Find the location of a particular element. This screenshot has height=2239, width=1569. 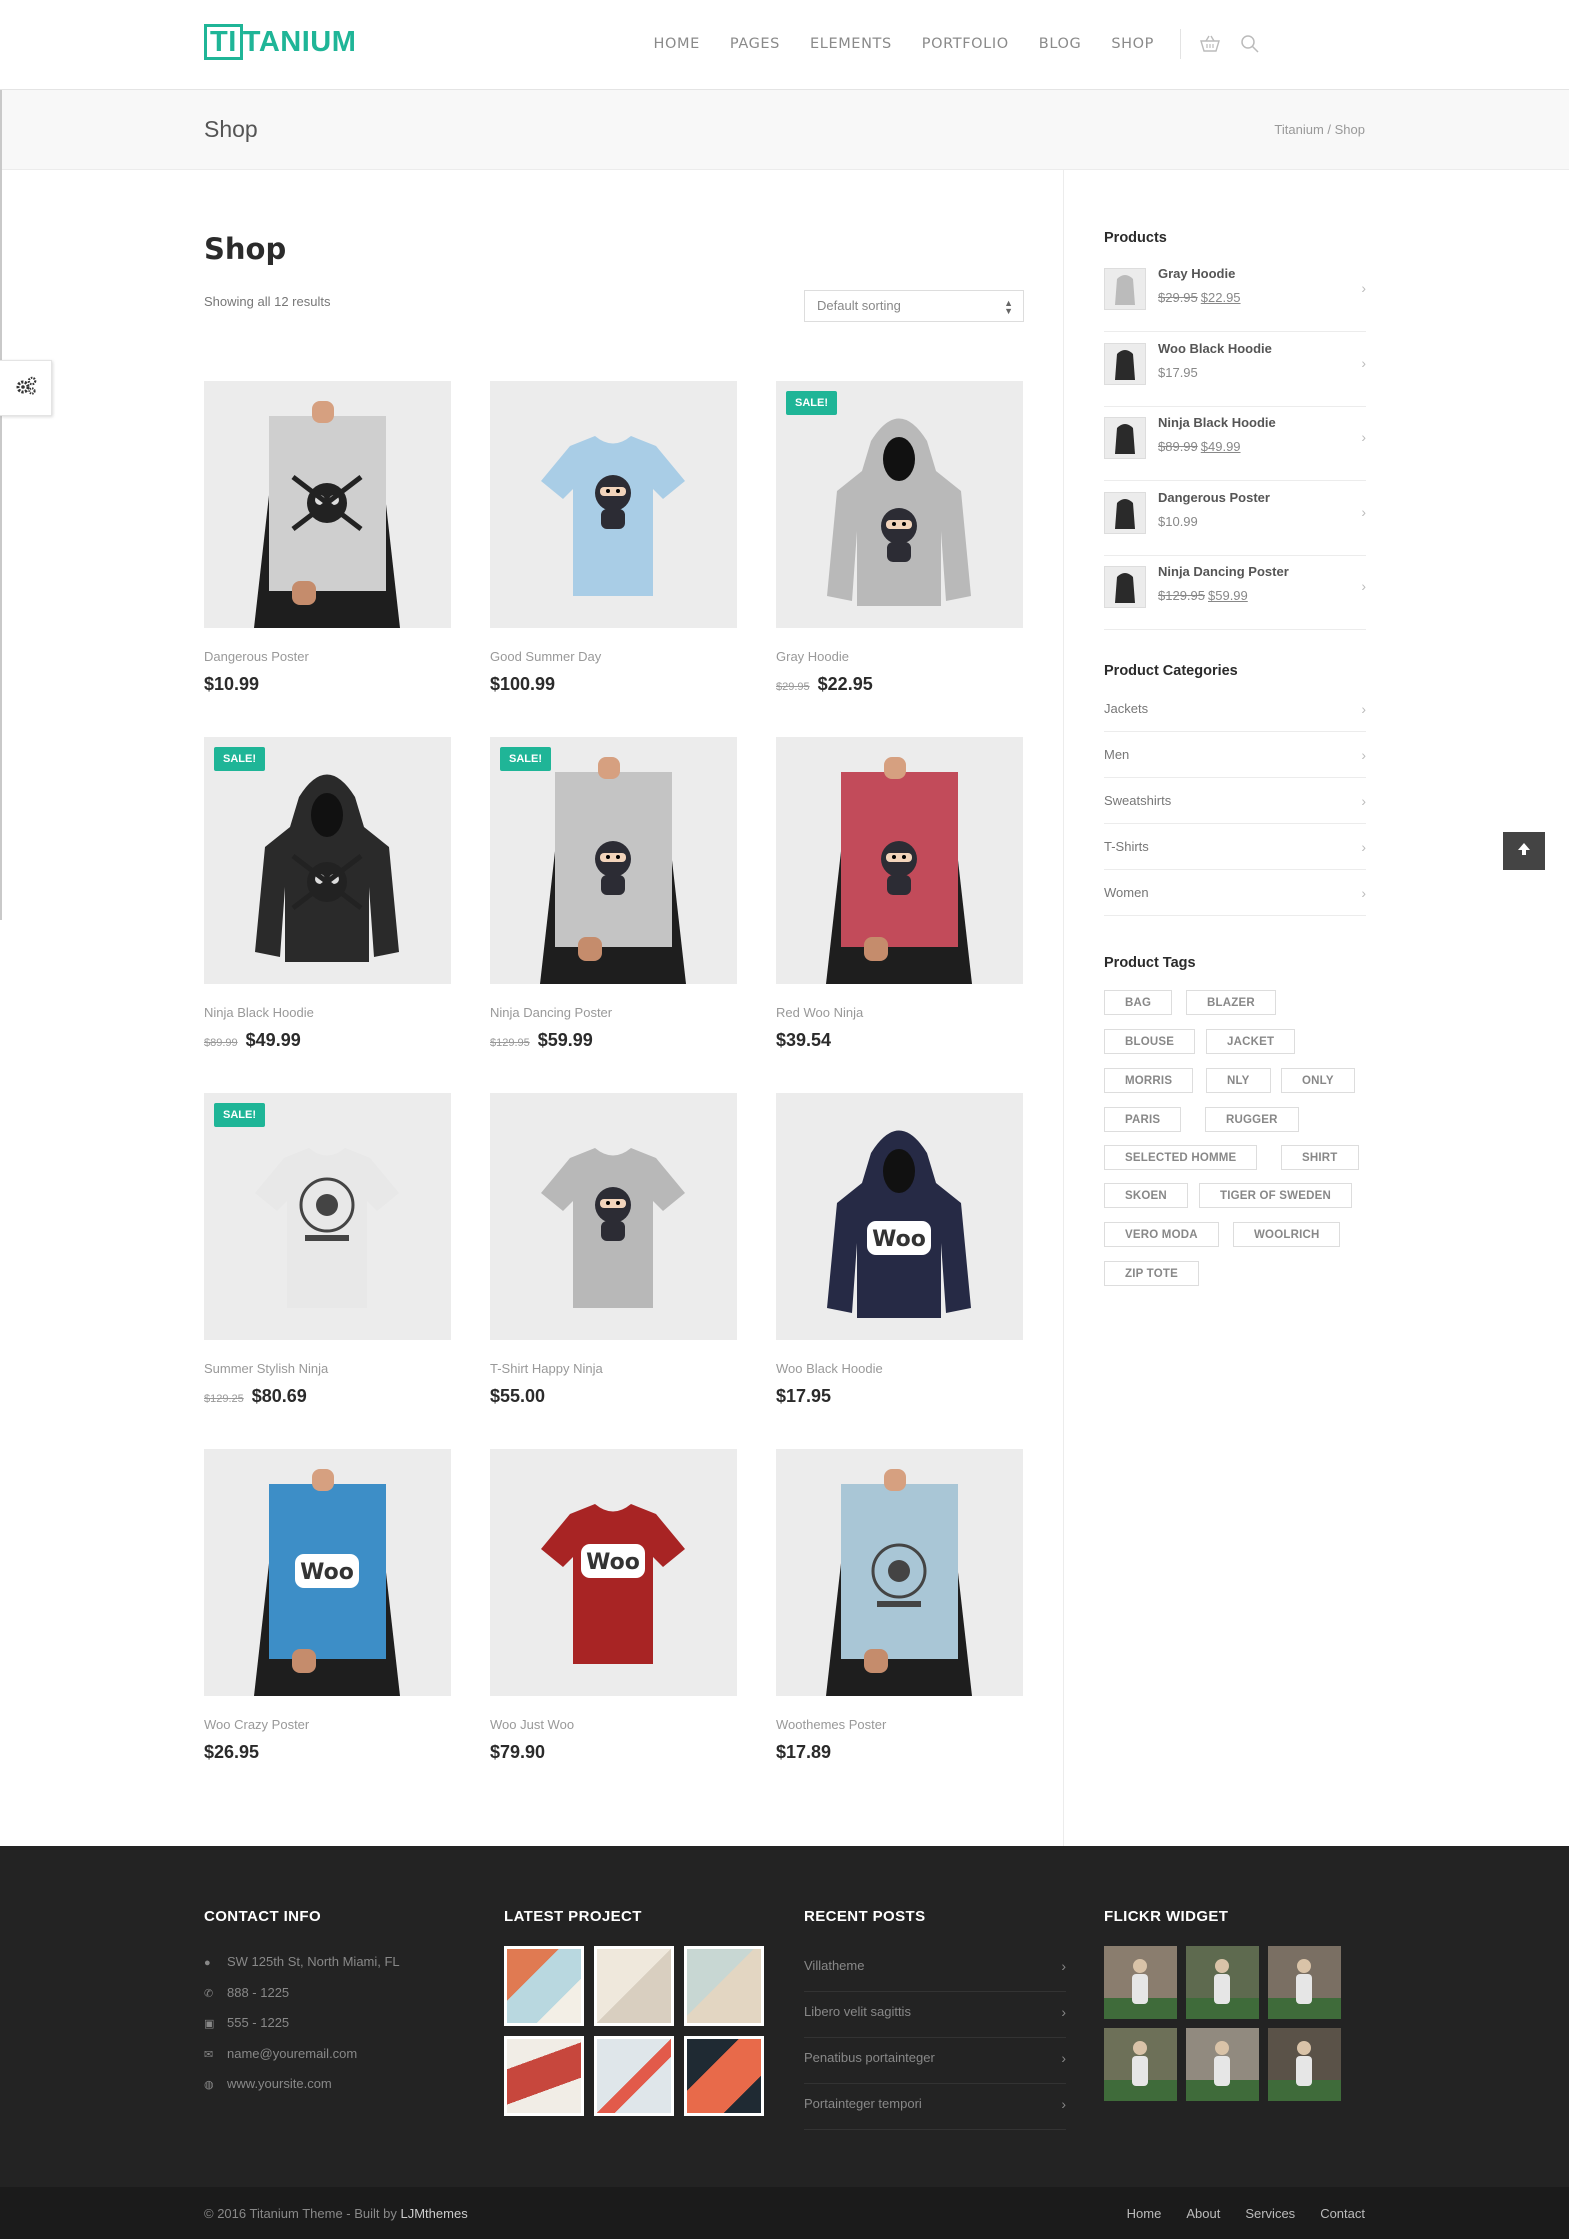

recent-post-item: Portainteger tempori › is located at coordinates (935, 2107).